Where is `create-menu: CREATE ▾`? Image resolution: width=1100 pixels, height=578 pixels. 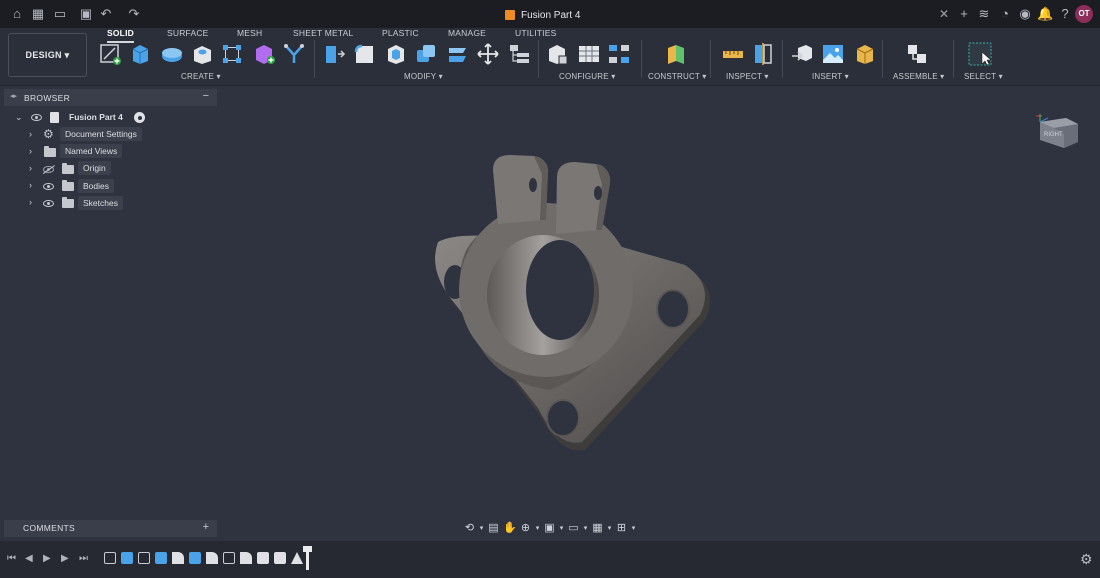 create-menu: CREATE ▾ is located at coordinates (201, 76).